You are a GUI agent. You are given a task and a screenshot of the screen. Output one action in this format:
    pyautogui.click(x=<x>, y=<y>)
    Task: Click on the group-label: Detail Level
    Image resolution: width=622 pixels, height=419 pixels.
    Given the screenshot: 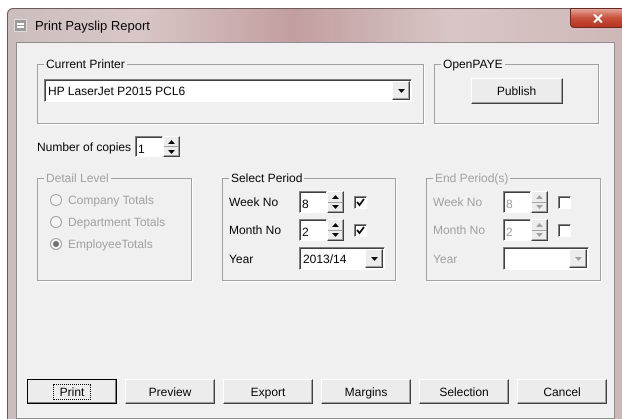 What is the action you would take?
    pyautogui.click(x=77, y=178)
    